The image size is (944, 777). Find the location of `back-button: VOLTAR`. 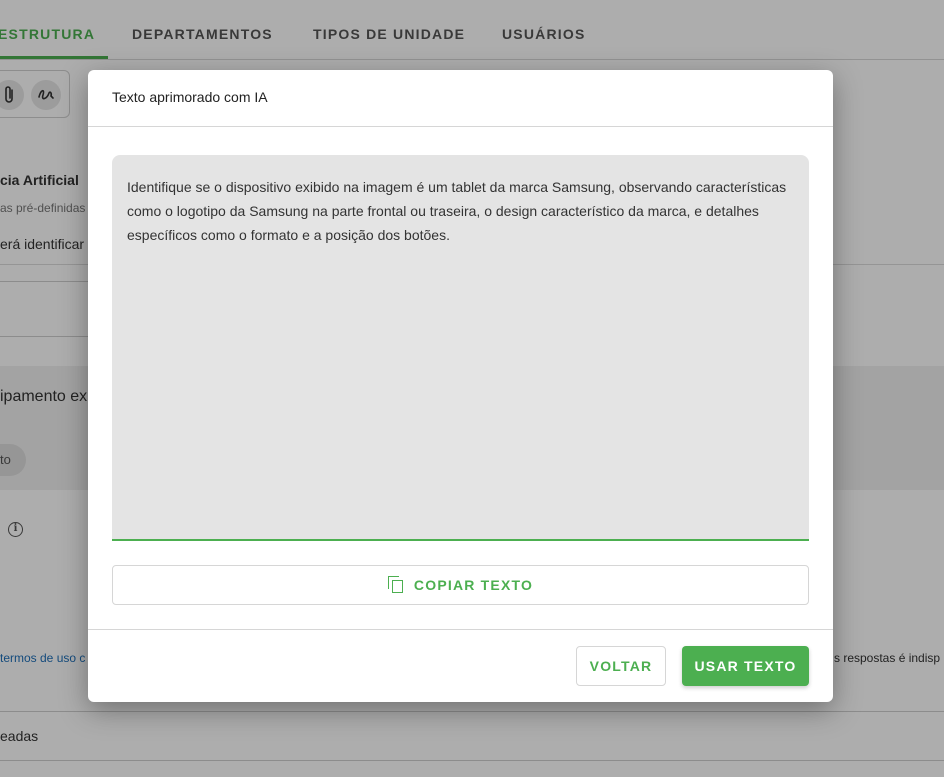

back-button: VOLTAR is located at coordinates (621, 666).